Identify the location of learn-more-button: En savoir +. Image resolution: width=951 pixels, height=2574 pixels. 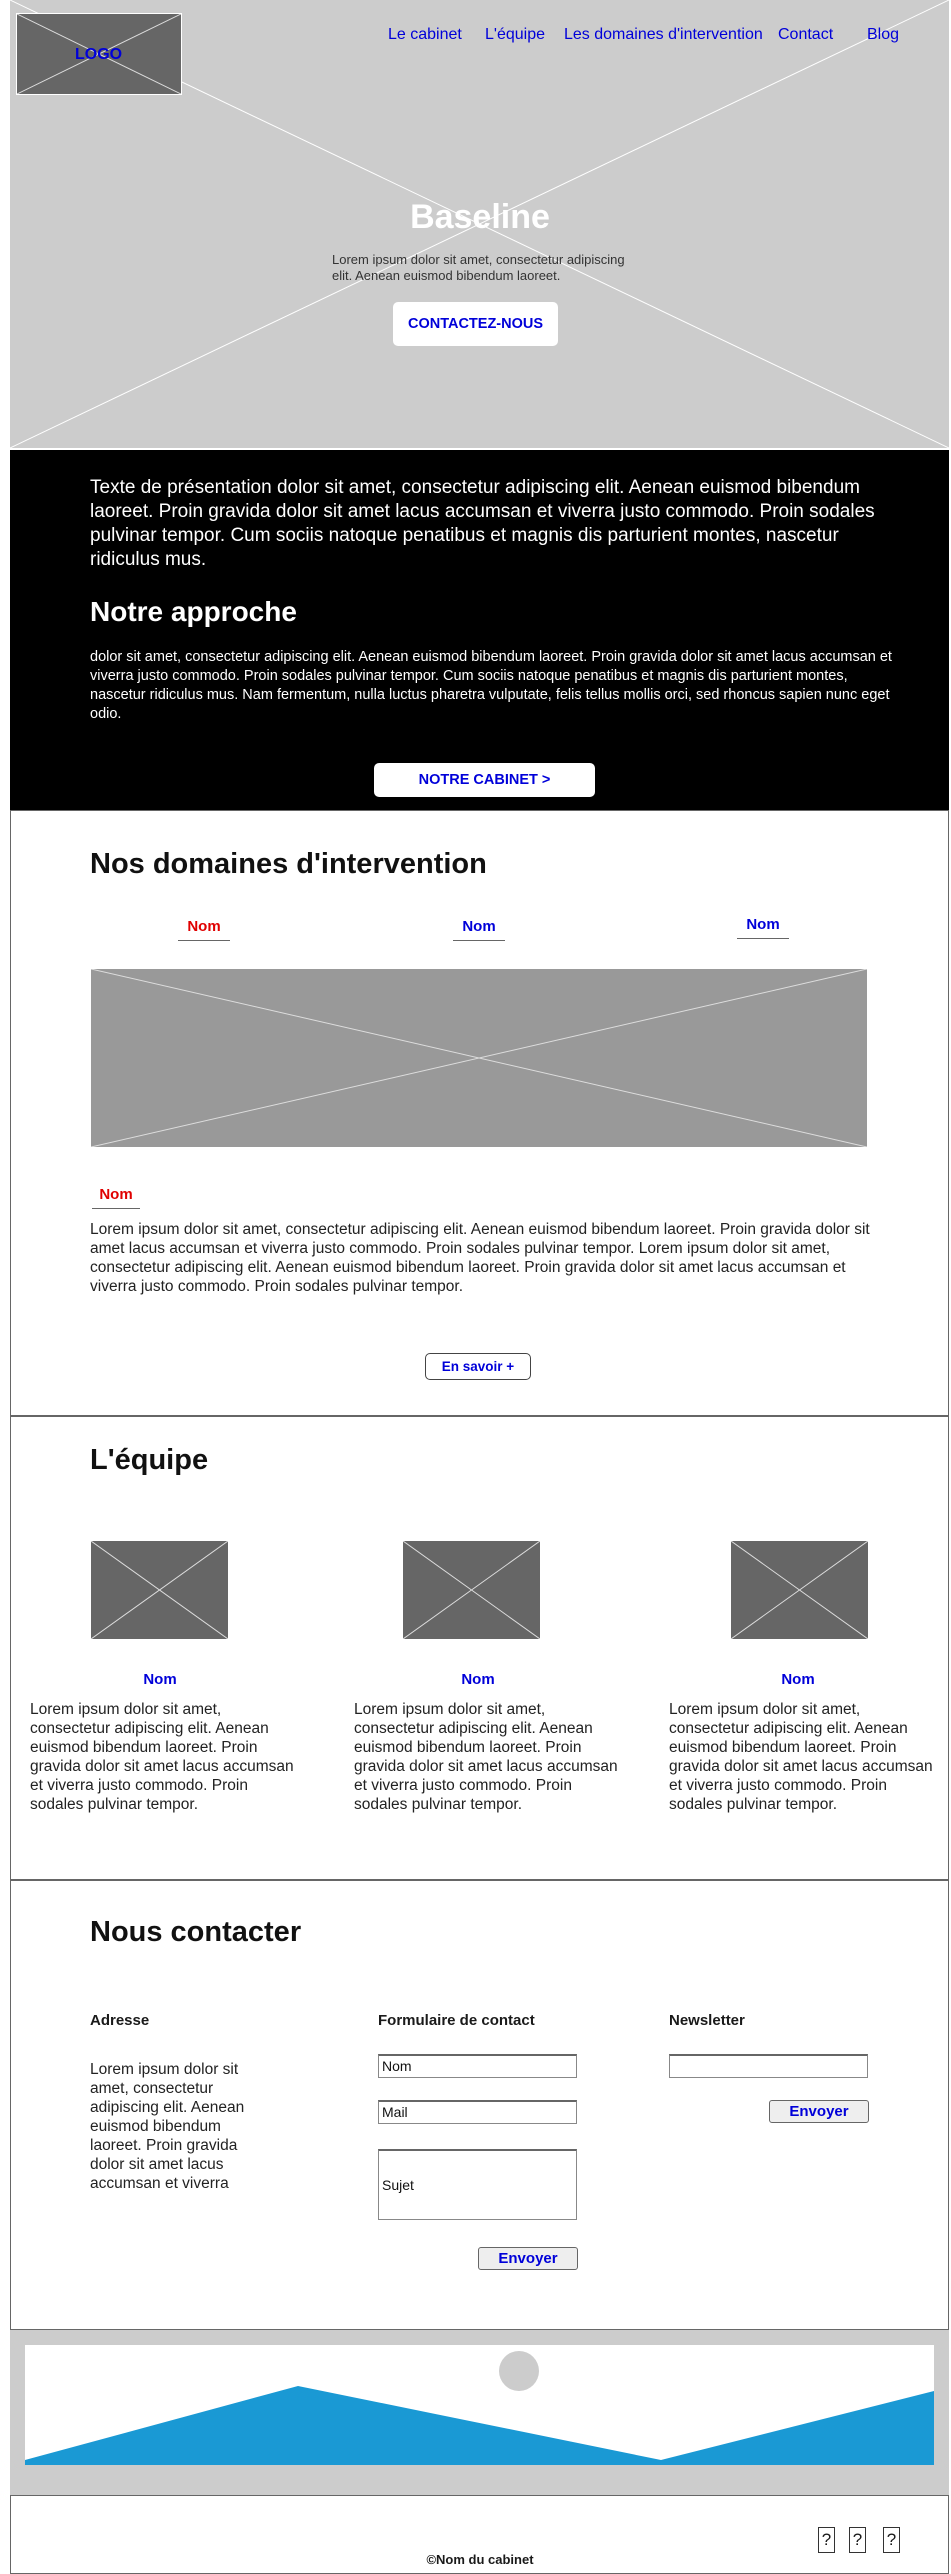
(478, 1366).